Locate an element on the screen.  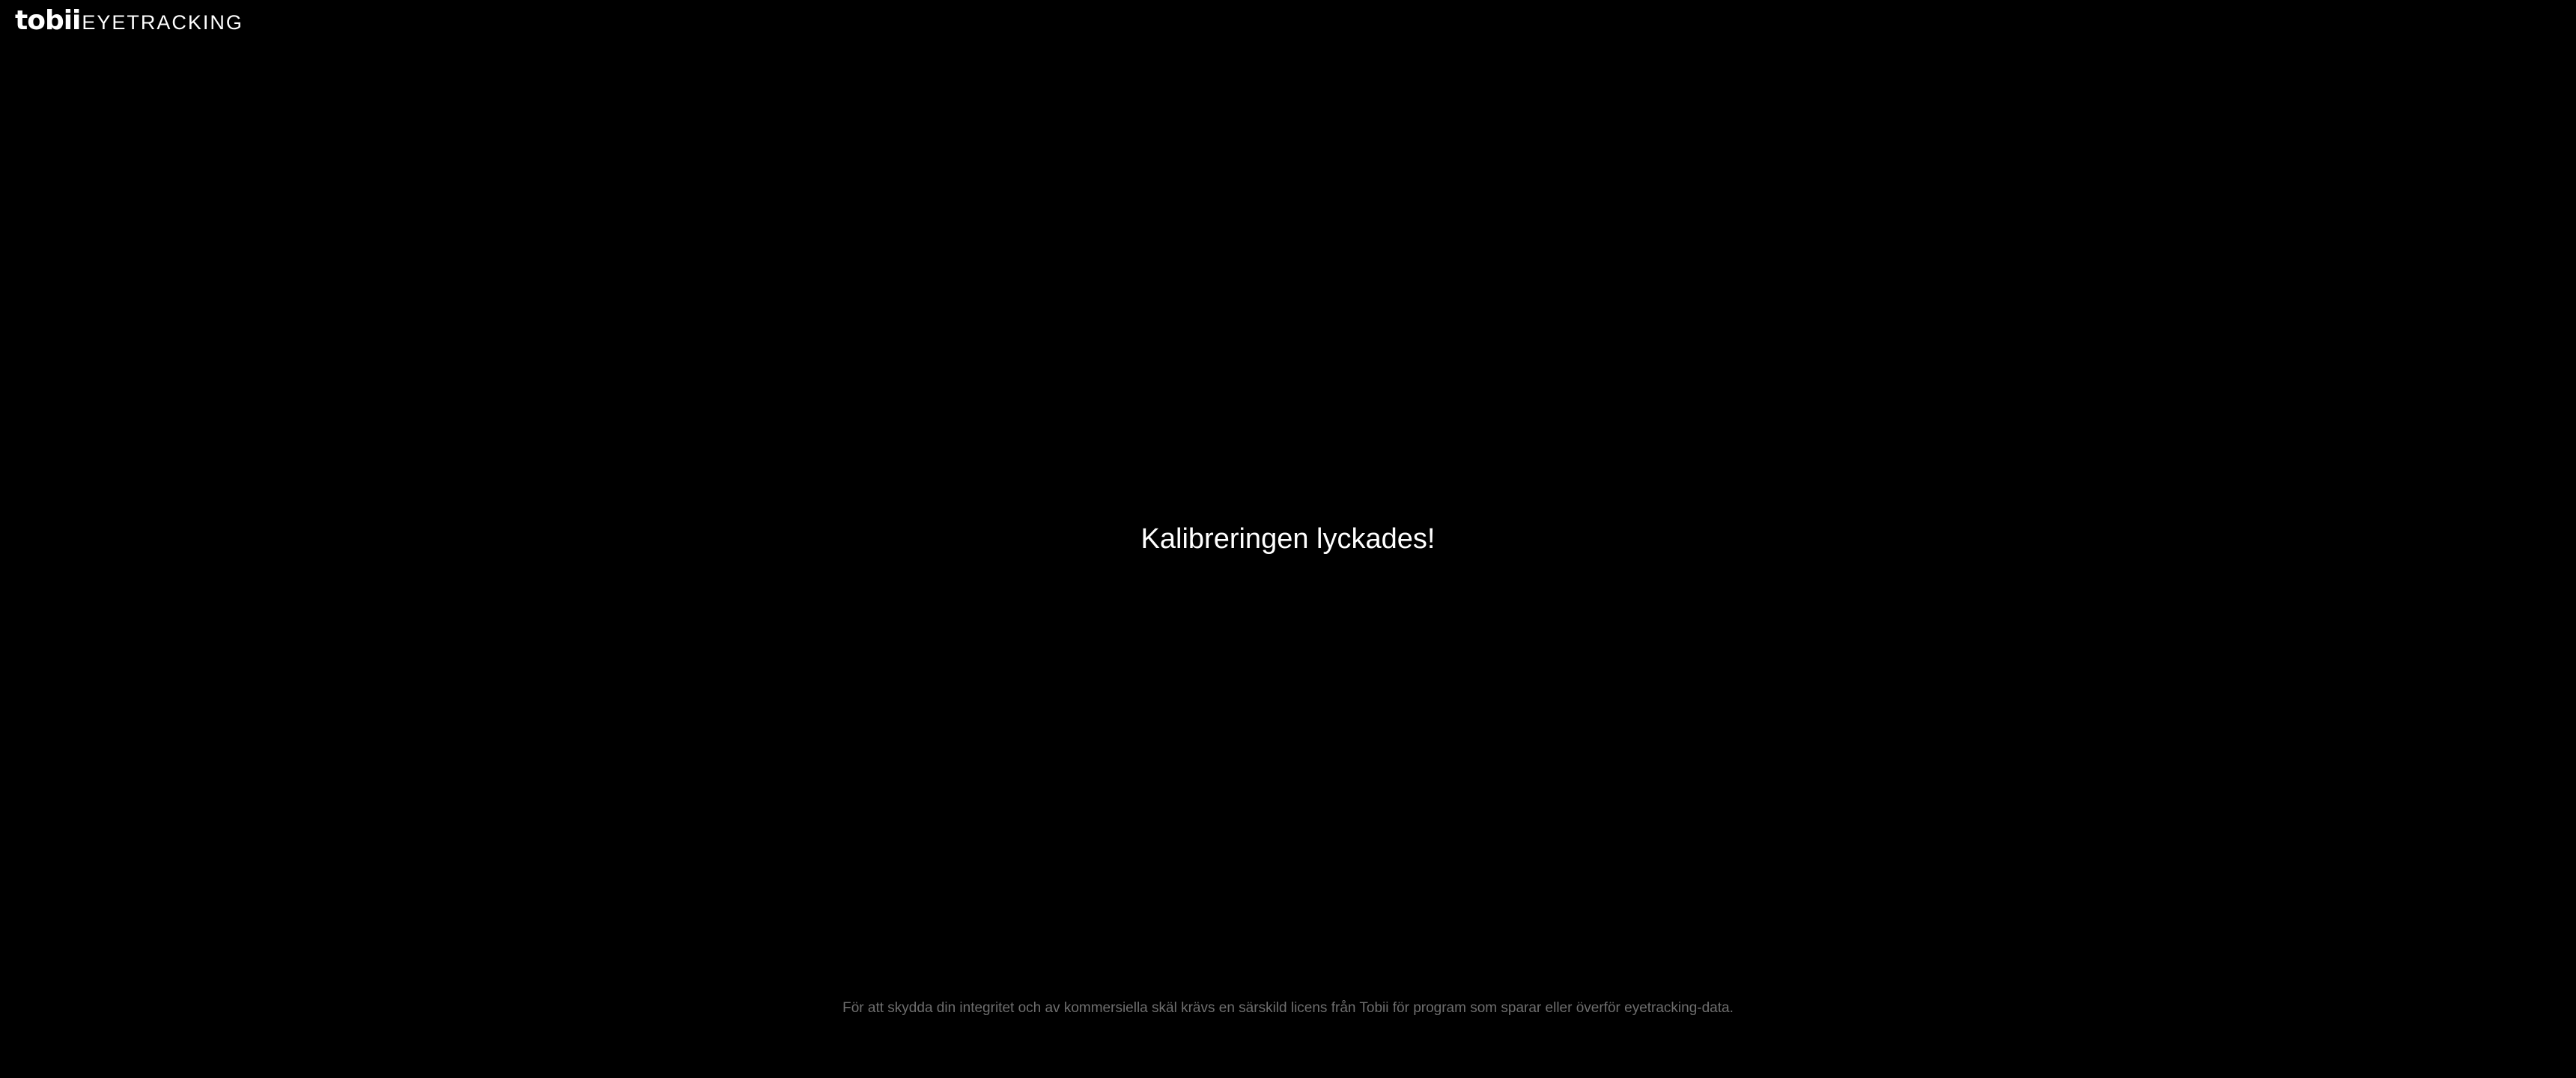
calibration-success-message: Kalibreringen lyckades! is located at coordinates (1288, 539).